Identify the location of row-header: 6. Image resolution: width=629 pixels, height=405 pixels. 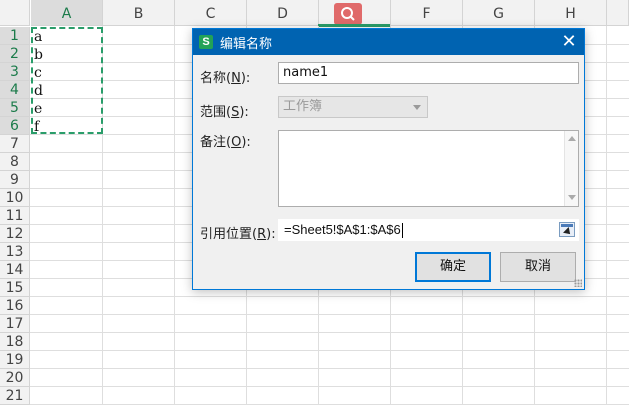
(15, 126).